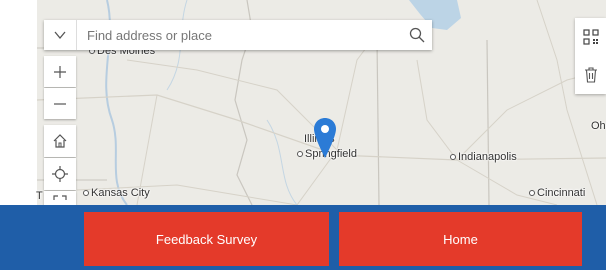 The height and width of the screenshot is (270, 606). I want to click on clear-button, so click(590, 75).